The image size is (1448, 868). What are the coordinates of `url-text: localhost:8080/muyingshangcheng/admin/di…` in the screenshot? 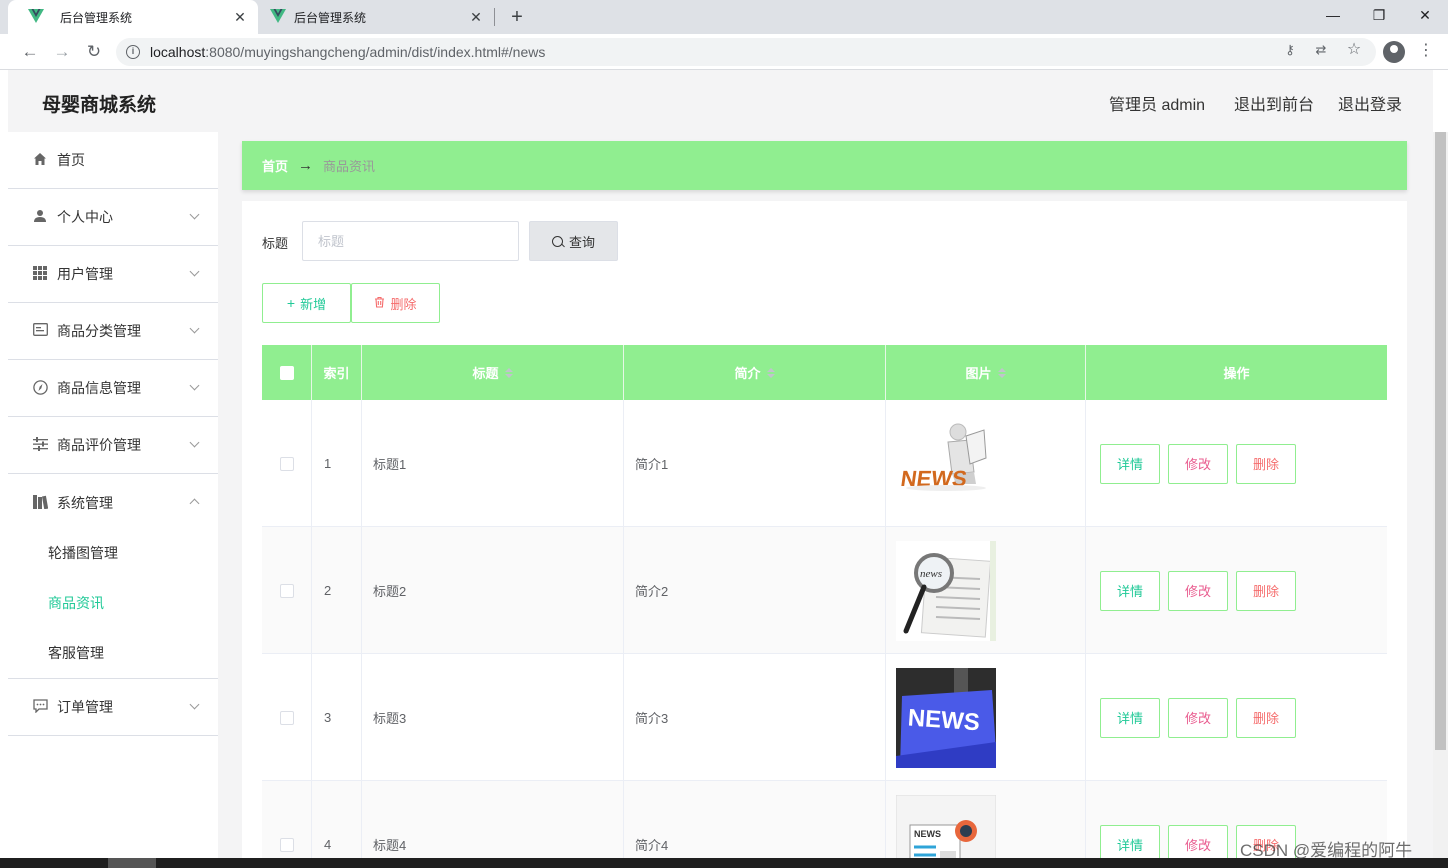 It's located at (347, 52).